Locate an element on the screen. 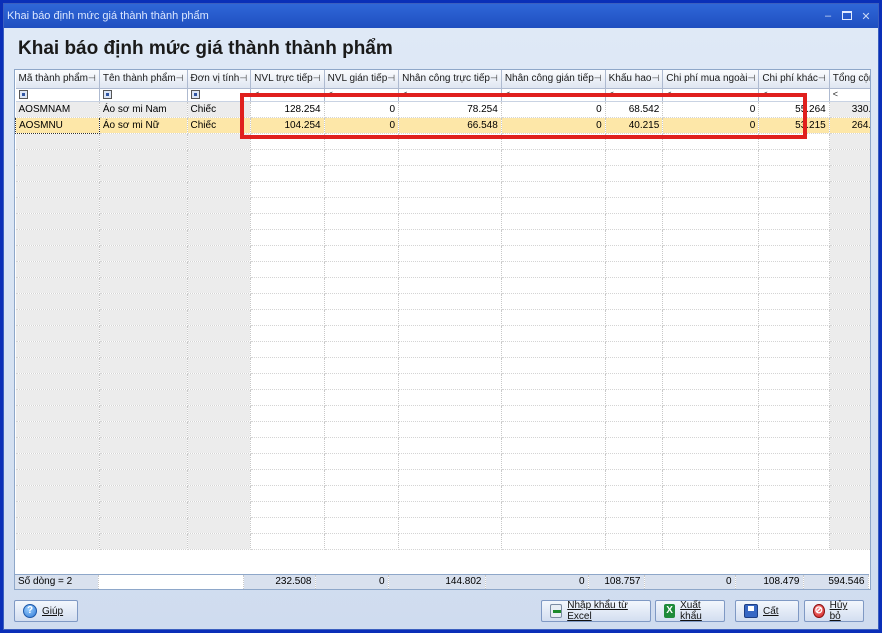 This screenshot has height=633, width=882. col-header-nhan-cong-gian-tiep: Nhân công gián tiếp ⊣ is located at coordinates (553, 79).